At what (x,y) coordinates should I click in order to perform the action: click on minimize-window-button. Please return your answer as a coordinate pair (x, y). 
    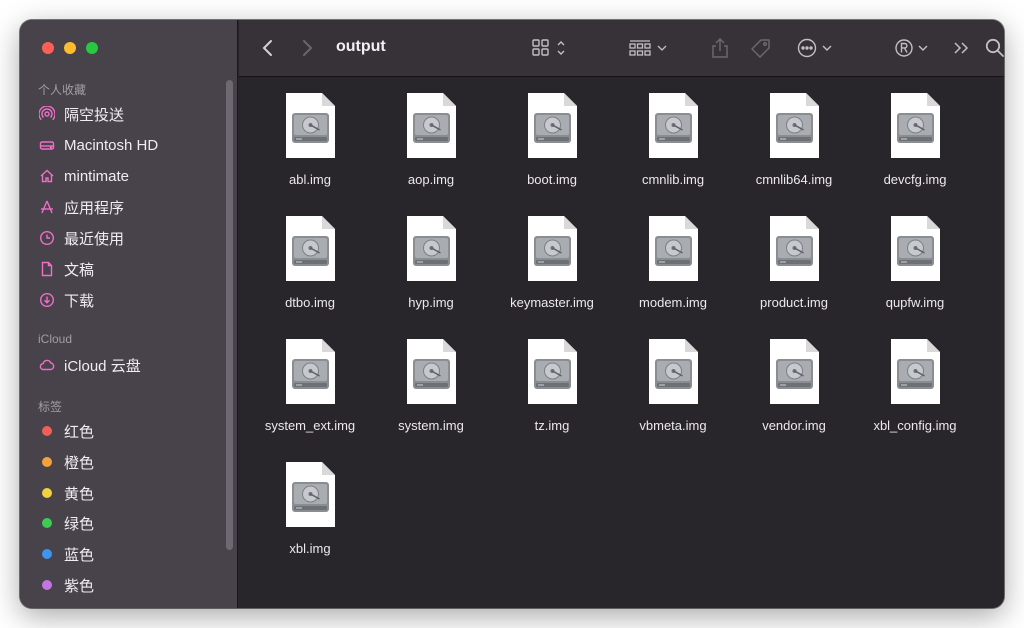
    Looking at the image, I should click on (70, 48).